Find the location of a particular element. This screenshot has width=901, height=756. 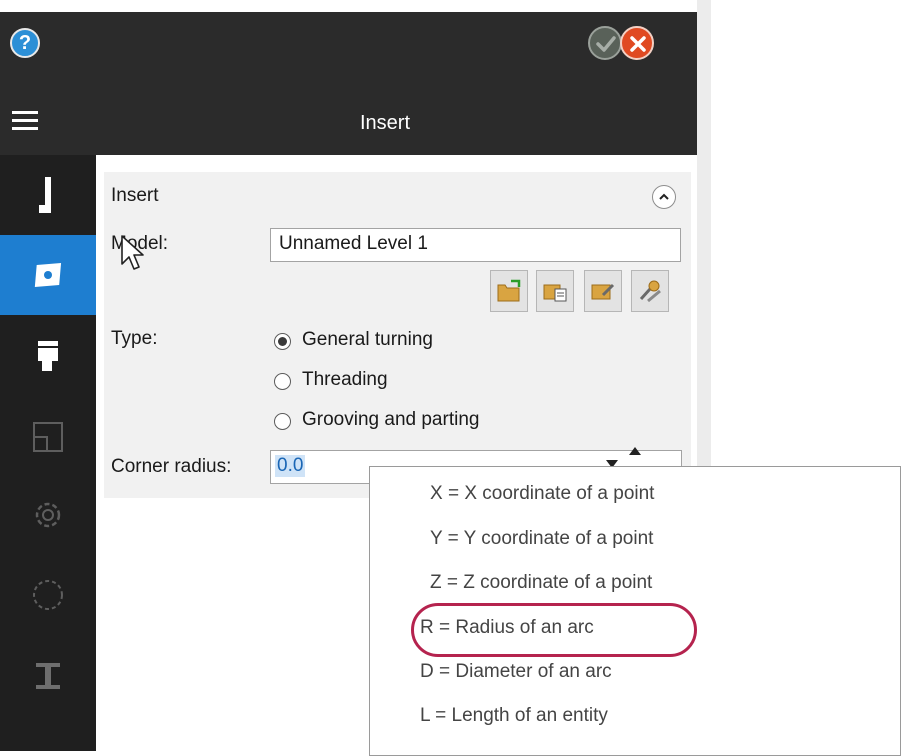

stock-icon is located at coordinates (48, 595).